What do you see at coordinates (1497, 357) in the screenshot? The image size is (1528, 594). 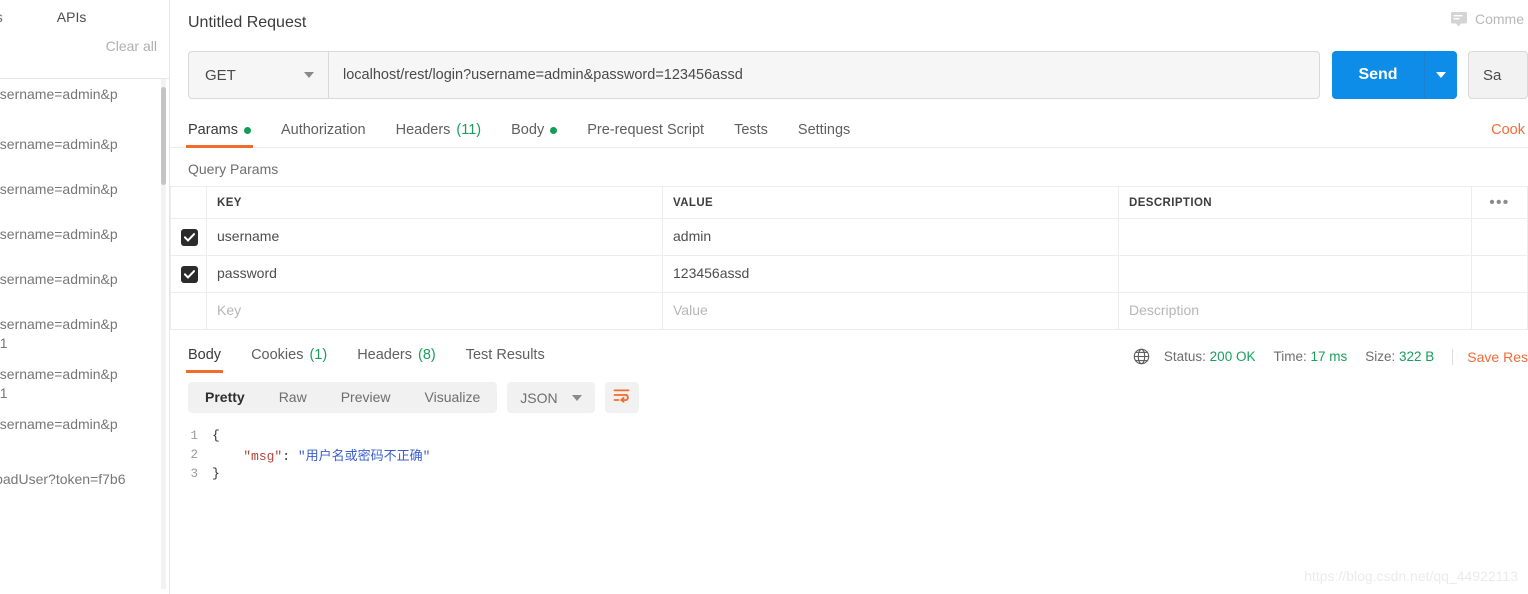 I see `save-response-link: Save Res` at bounding box center [1497, 357].